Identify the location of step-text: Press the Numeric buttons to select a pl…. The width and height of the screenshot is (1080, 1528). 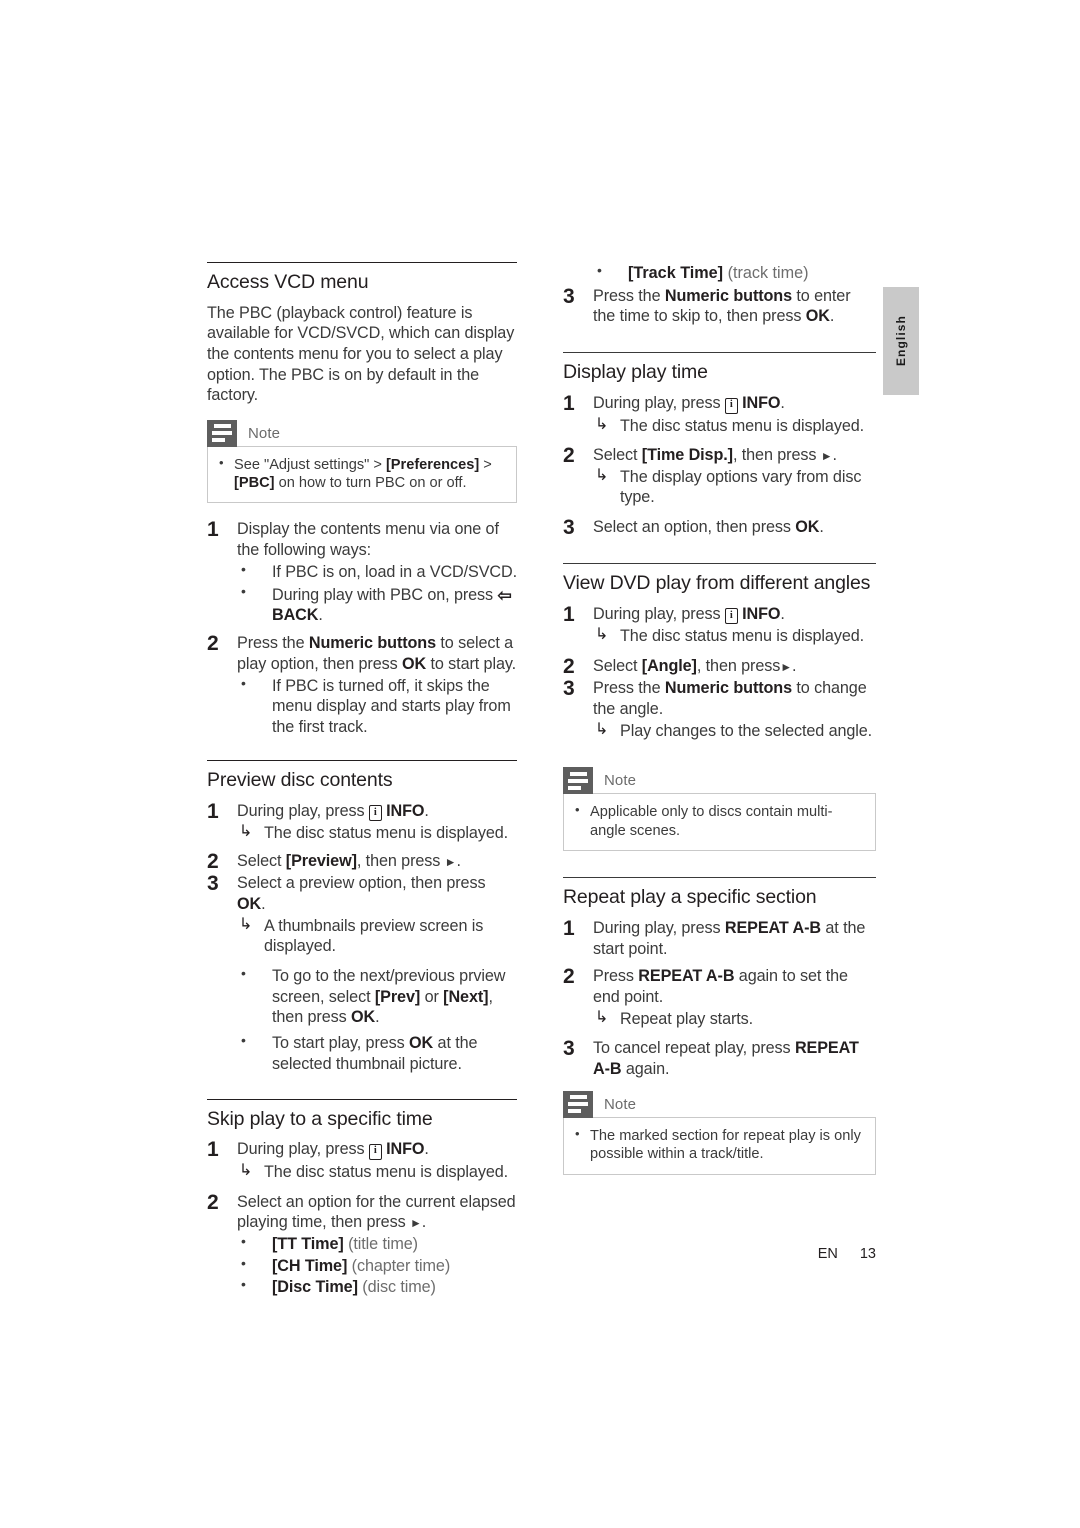
(377, 653).